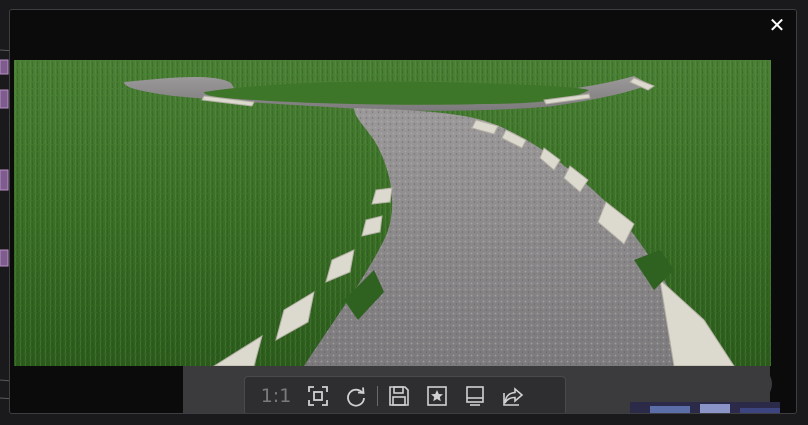 Image resolution: width=808 pixels, height=425 pixels. What do you see at coordinates (377, 396) in the screenshot?
I see `toolbar-separator` at bounding box center [377, 396].